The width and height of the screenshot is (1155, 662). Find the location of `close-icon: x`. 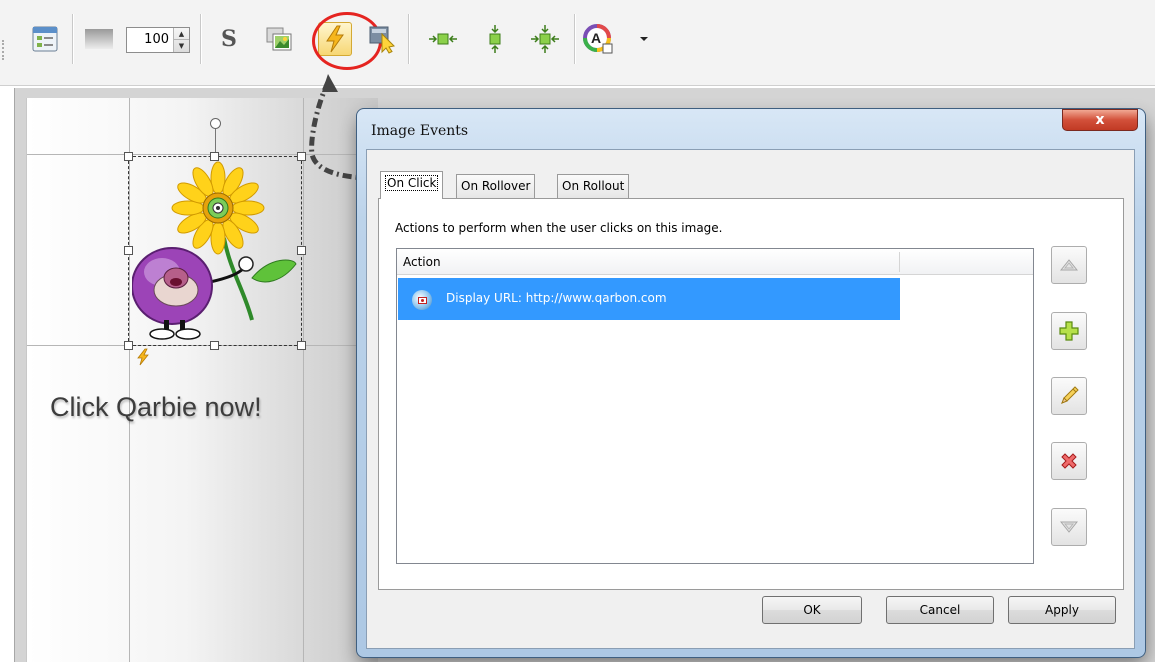

close-icon: x is located at coordinates (1100, 120).